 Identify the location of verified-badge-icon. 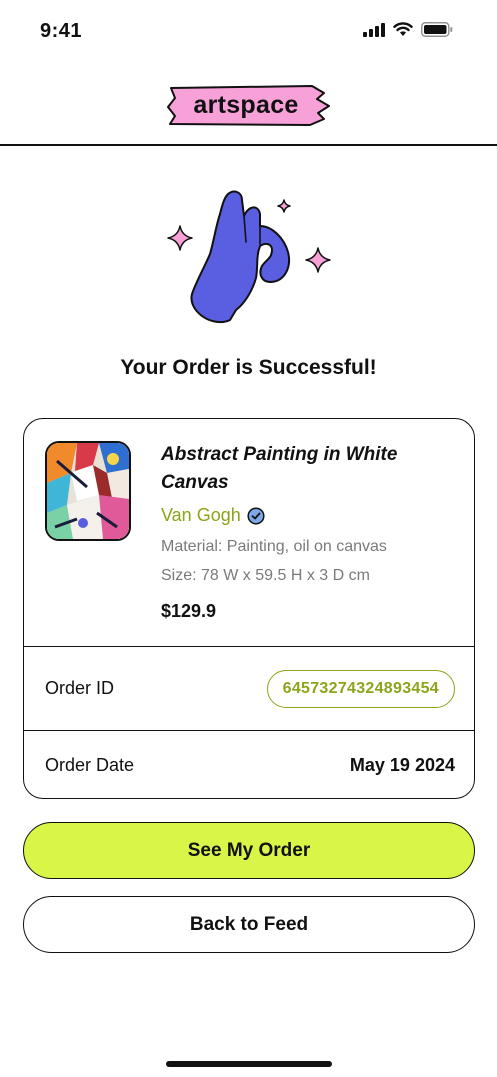
(256, 515).